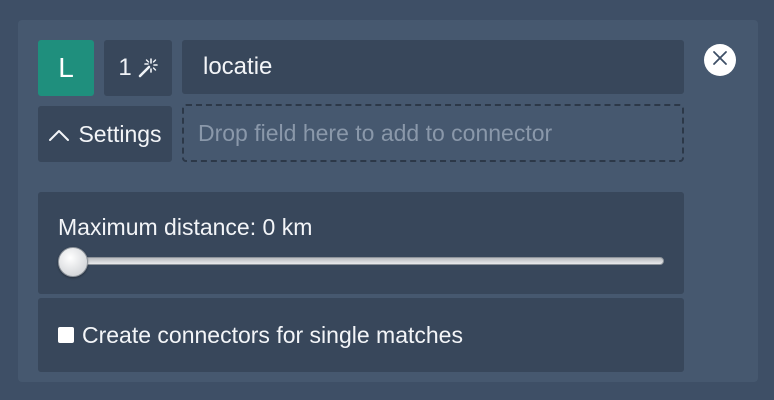  What do you see at coordinates (147, 68) in the screenshot?
I see `magic-wand-icon` at bounding box center [147, 68].